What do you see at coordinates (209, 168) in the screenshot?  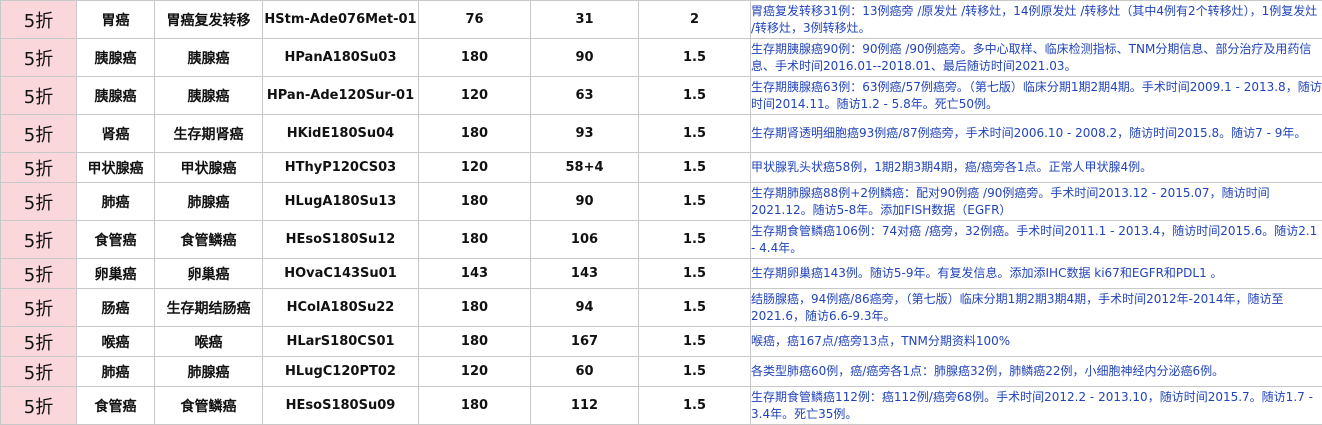 I see `subtype-cell: 甲状腺癌` at bounding box center [209, 168].